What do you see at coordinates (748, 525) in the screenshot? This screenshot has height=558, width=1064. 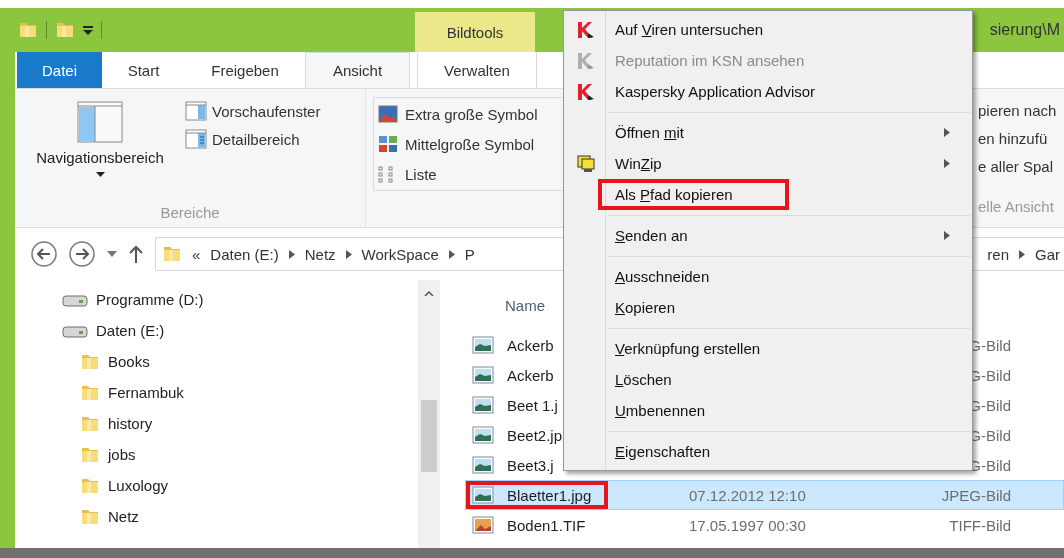 I see `file-date: 17.05.1997 00:30` at bounding box center [748, 525].